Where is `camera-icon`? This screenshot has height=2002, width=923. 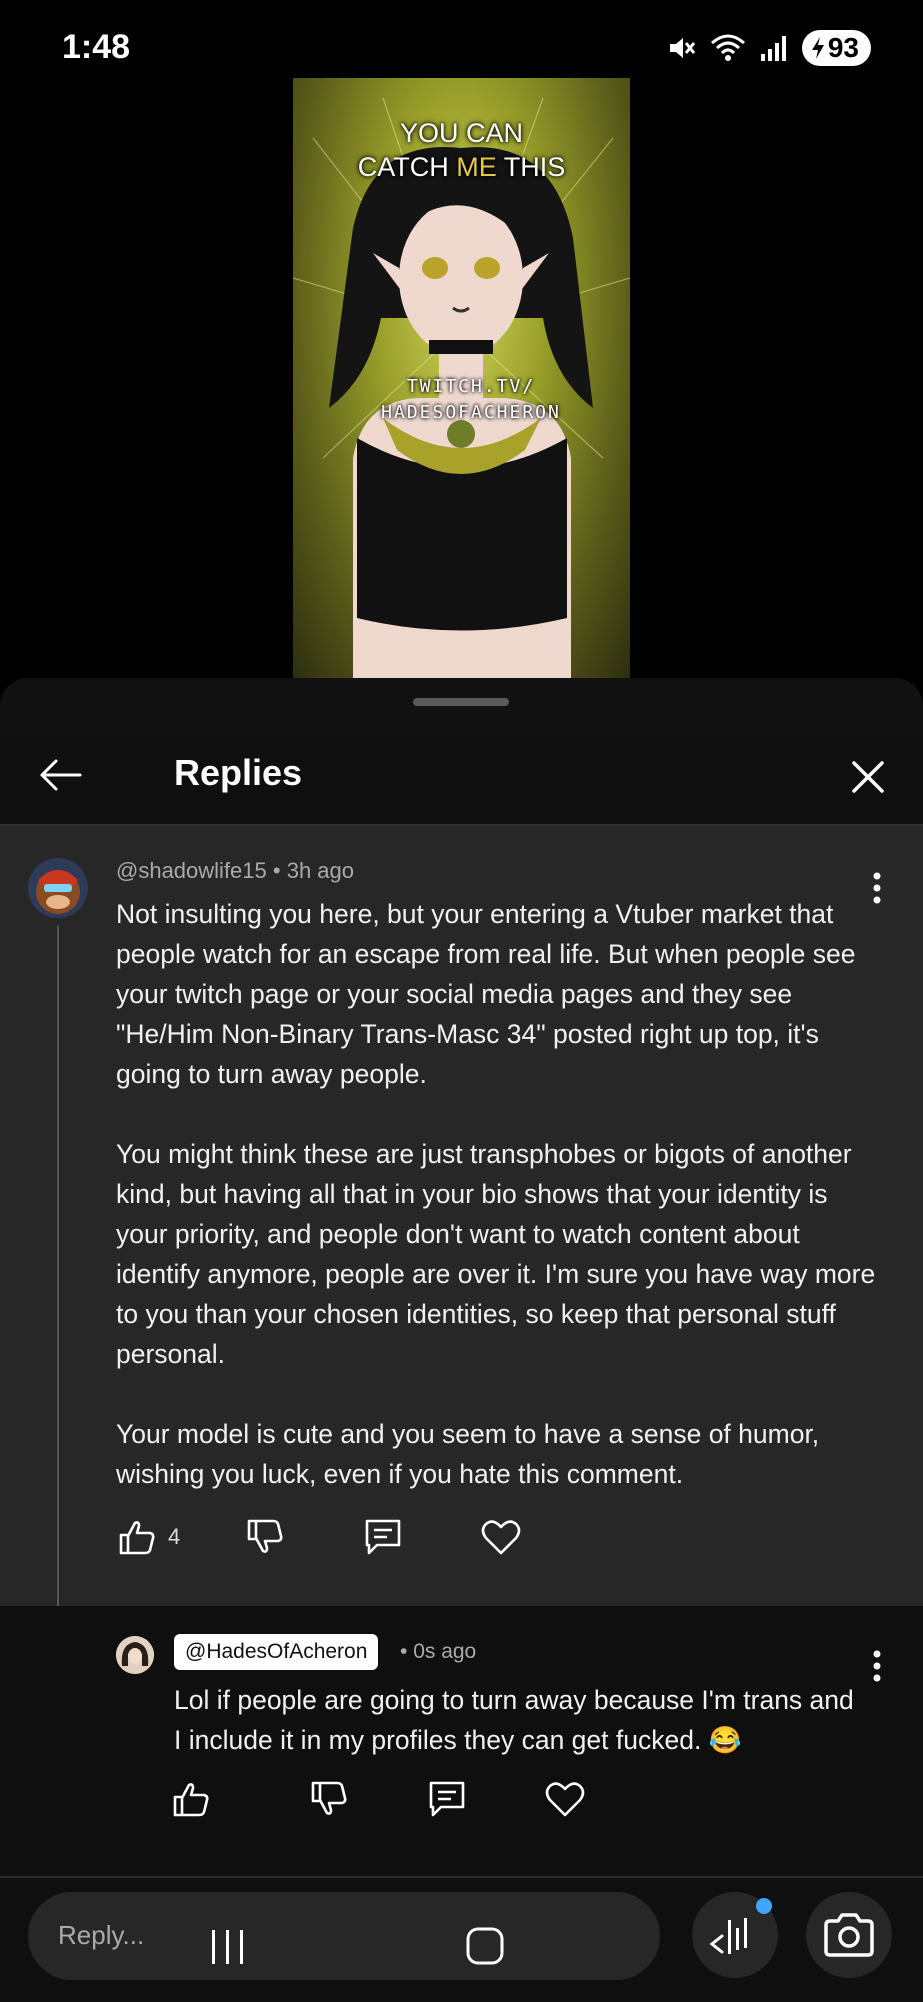
camera-icon is located at coordinates (849, 1935).